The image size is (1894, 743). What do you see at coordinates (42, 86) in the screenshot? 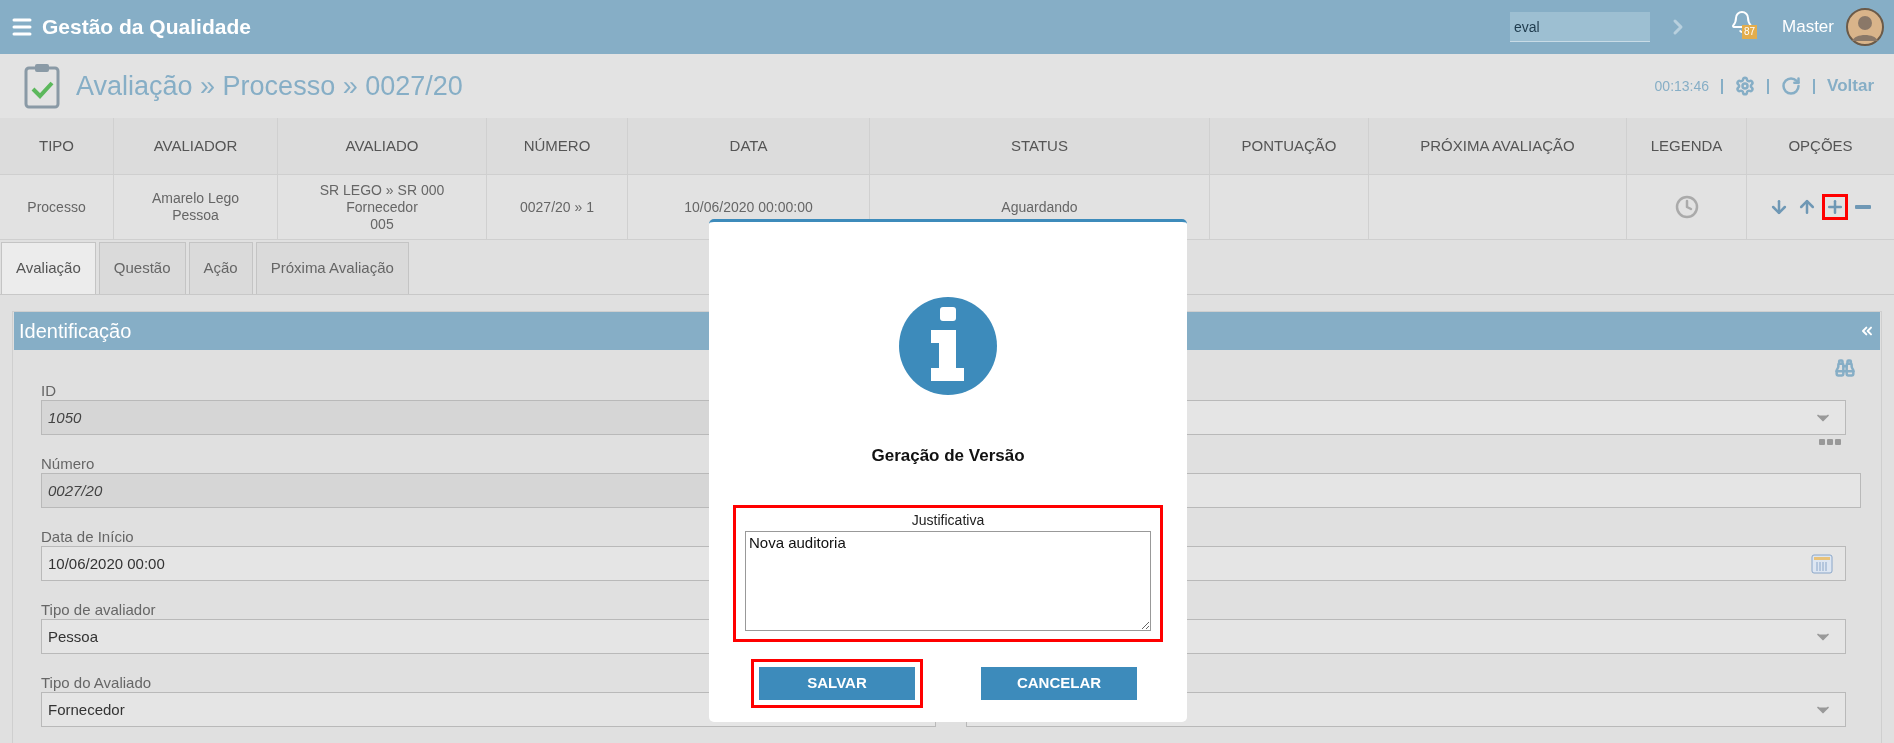
I see `clipboard-check-icon` at bounding box center [42, 86].